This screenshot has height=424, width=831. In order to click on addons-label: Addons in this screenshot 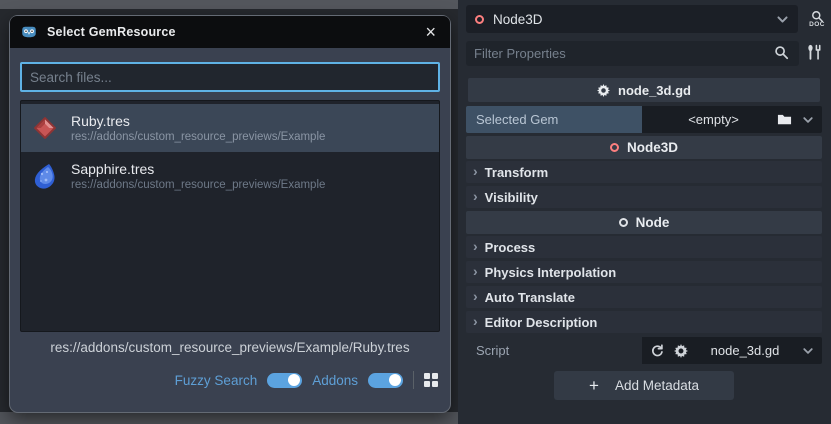, I will do `click(335, 380)`.